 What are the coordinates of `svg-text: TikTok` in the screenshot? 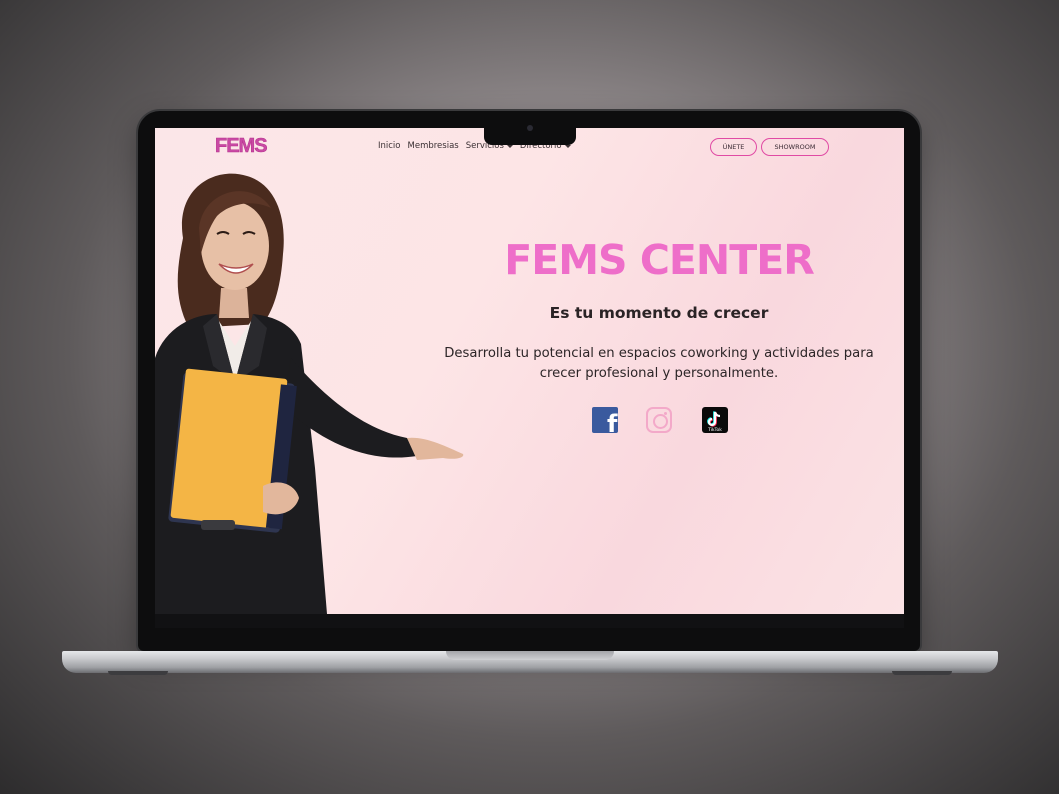 It's located at (714, 430).